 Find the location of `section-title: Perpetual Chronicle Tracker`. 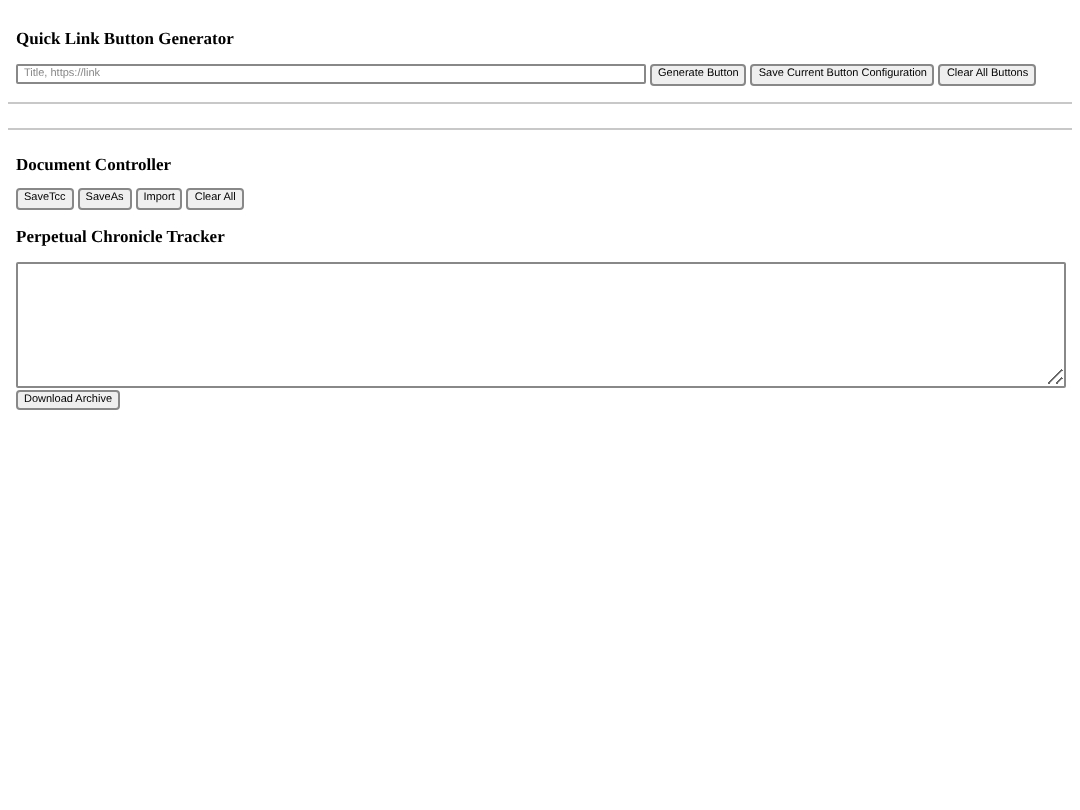

section-title: Perpetual Chronicle Tracker is located at coordinates (121, 235).